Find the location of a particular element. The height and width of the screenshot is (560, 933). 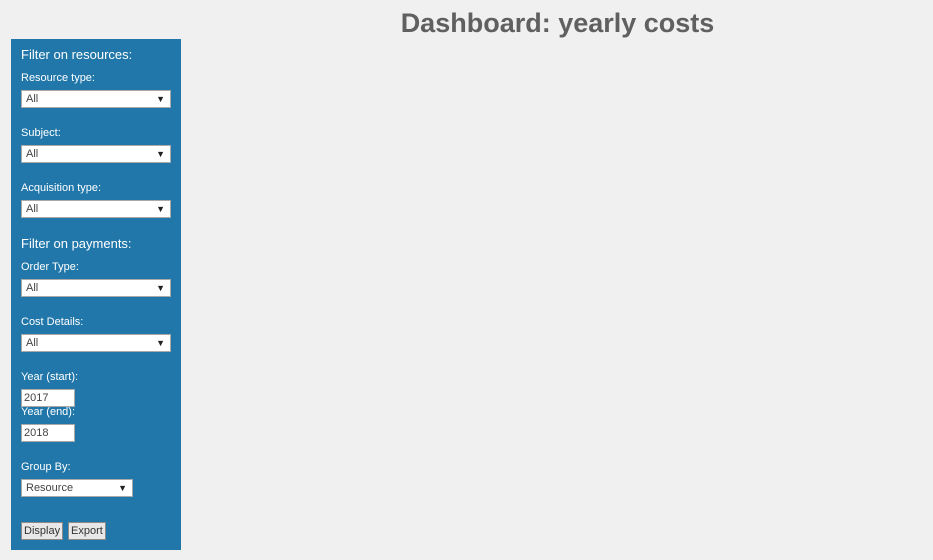

subject-label: Subject: is located at coordinates (41, 133).